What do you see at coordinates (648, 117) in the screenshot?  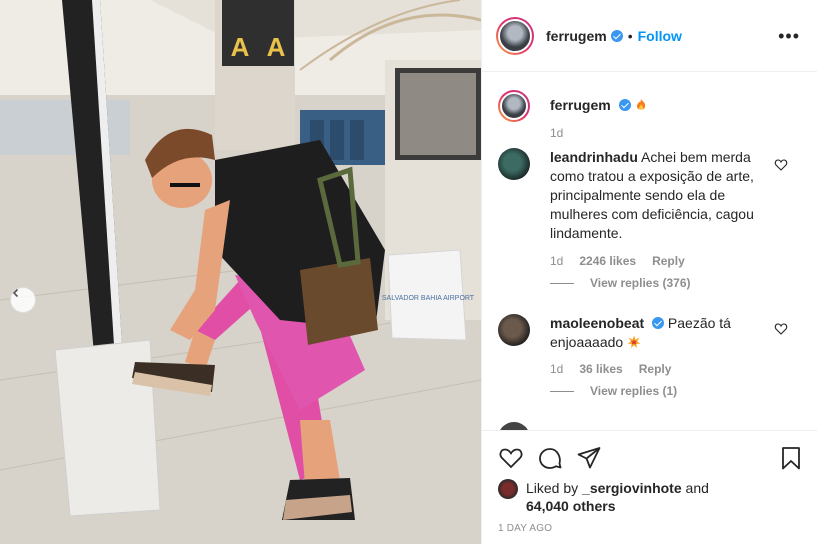 I see `caption: ferrugem 1d` at bounding box center [648, 117].